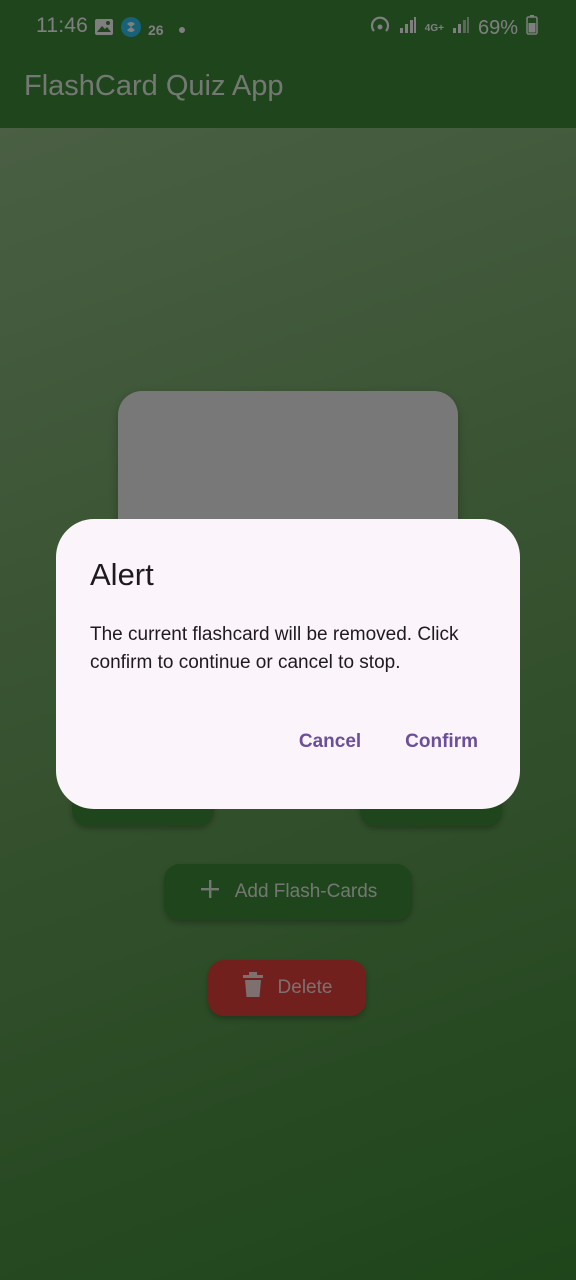 The image size is (576, 1280). Describe the element at coordinates (330, 742) in the screenshot. I see `cancel-button: Cancel` at that location.